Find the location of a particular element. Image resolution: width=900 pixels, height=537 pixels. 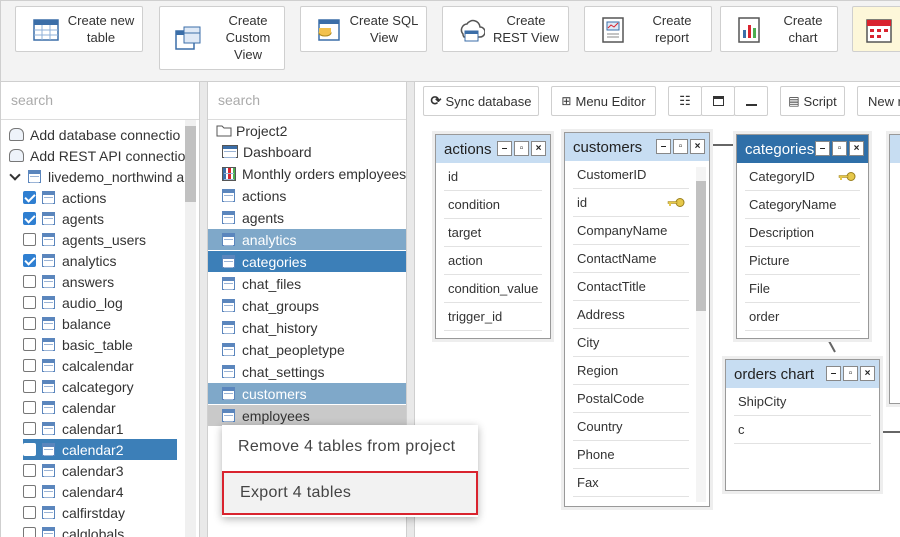

table-list-item: calendar1 is located at coordinates (100, 428).